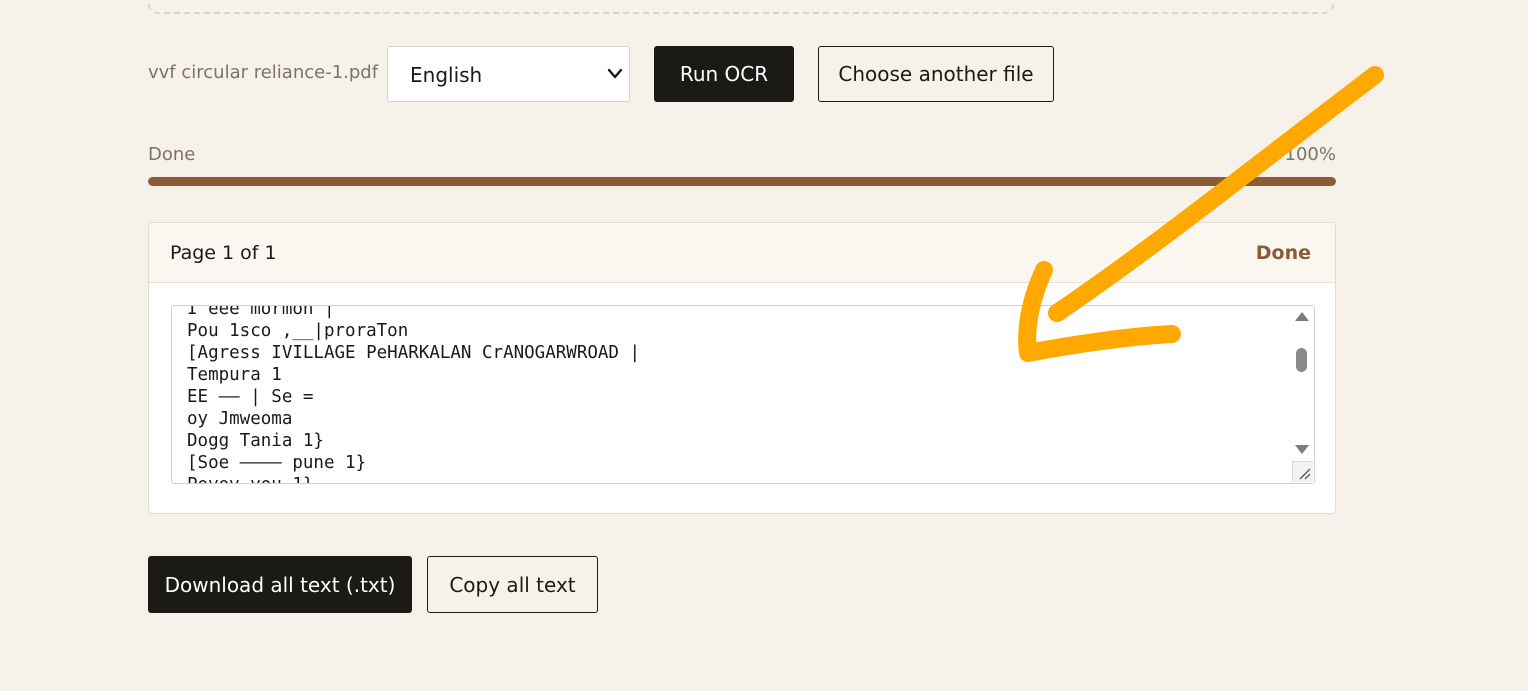 This screenshot has height=691, width=1528. Describe the element at coordinates (277, 463) in the screenshot. I see `ocr-text-line: [Soe ———— pune 1}` at that location.